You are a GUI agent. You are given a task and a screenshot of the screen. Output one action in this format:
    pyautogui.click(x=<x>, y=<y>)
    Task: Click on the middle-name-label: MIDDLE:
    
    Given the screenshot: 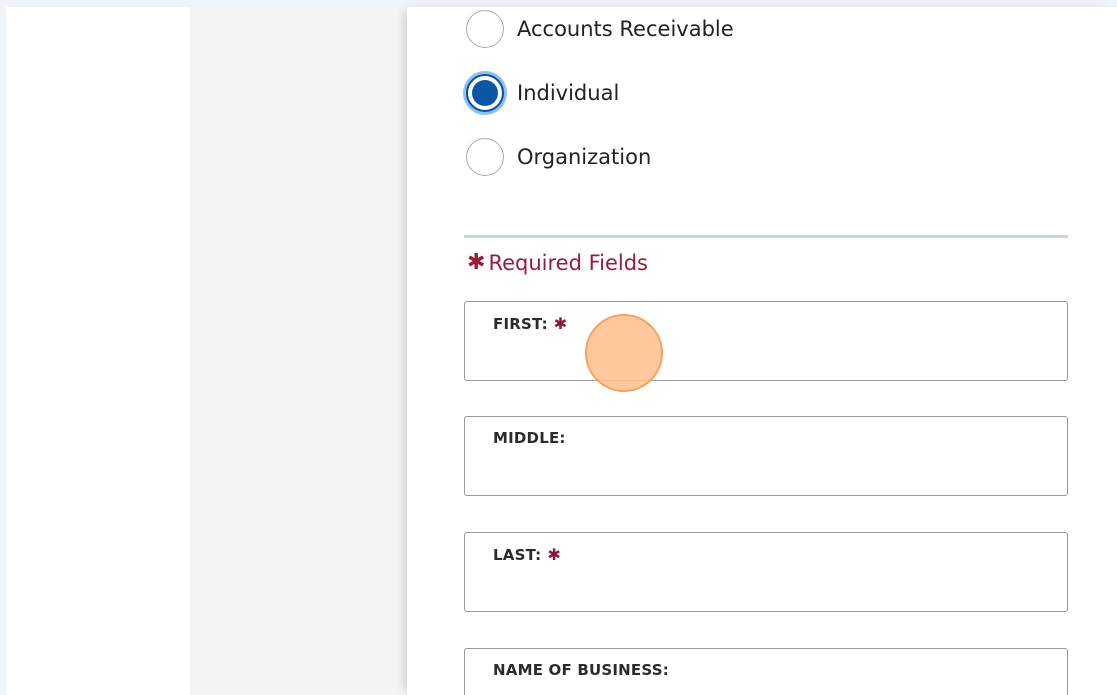 What is the action you would take?
    pyautogui.click(x=529, y=438)
    